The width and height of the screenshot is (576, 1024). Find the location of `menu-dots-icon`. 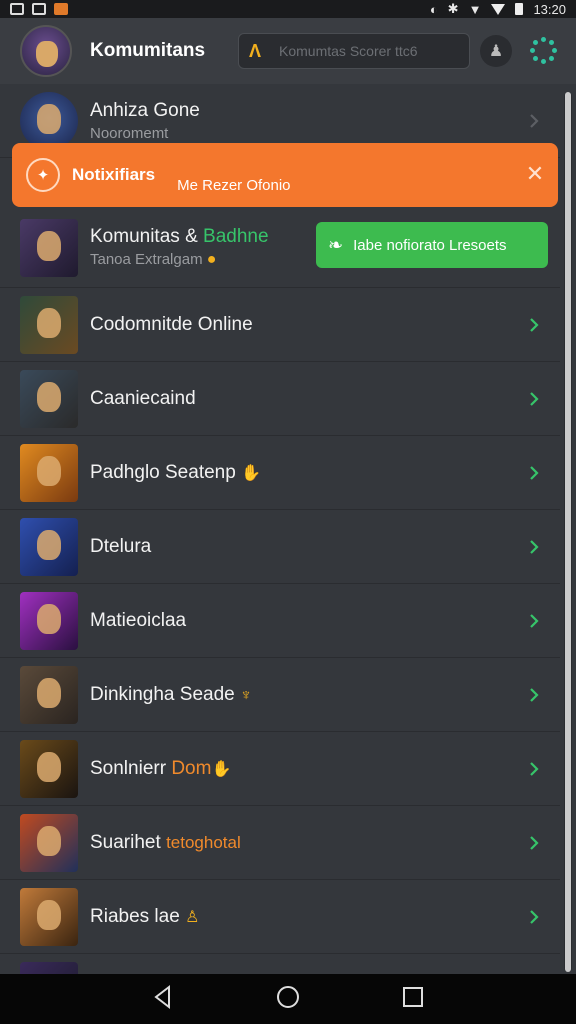

menu-dots-icon is located at coordinates (544, 51).